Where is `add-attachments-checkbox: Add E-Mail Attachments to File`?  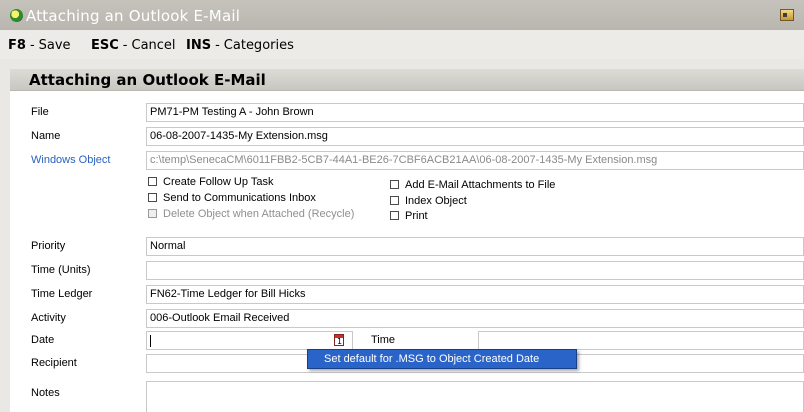
add-attachments-checkbox: Add E-Mail Attachments to File is located at coordinates (472, 185).